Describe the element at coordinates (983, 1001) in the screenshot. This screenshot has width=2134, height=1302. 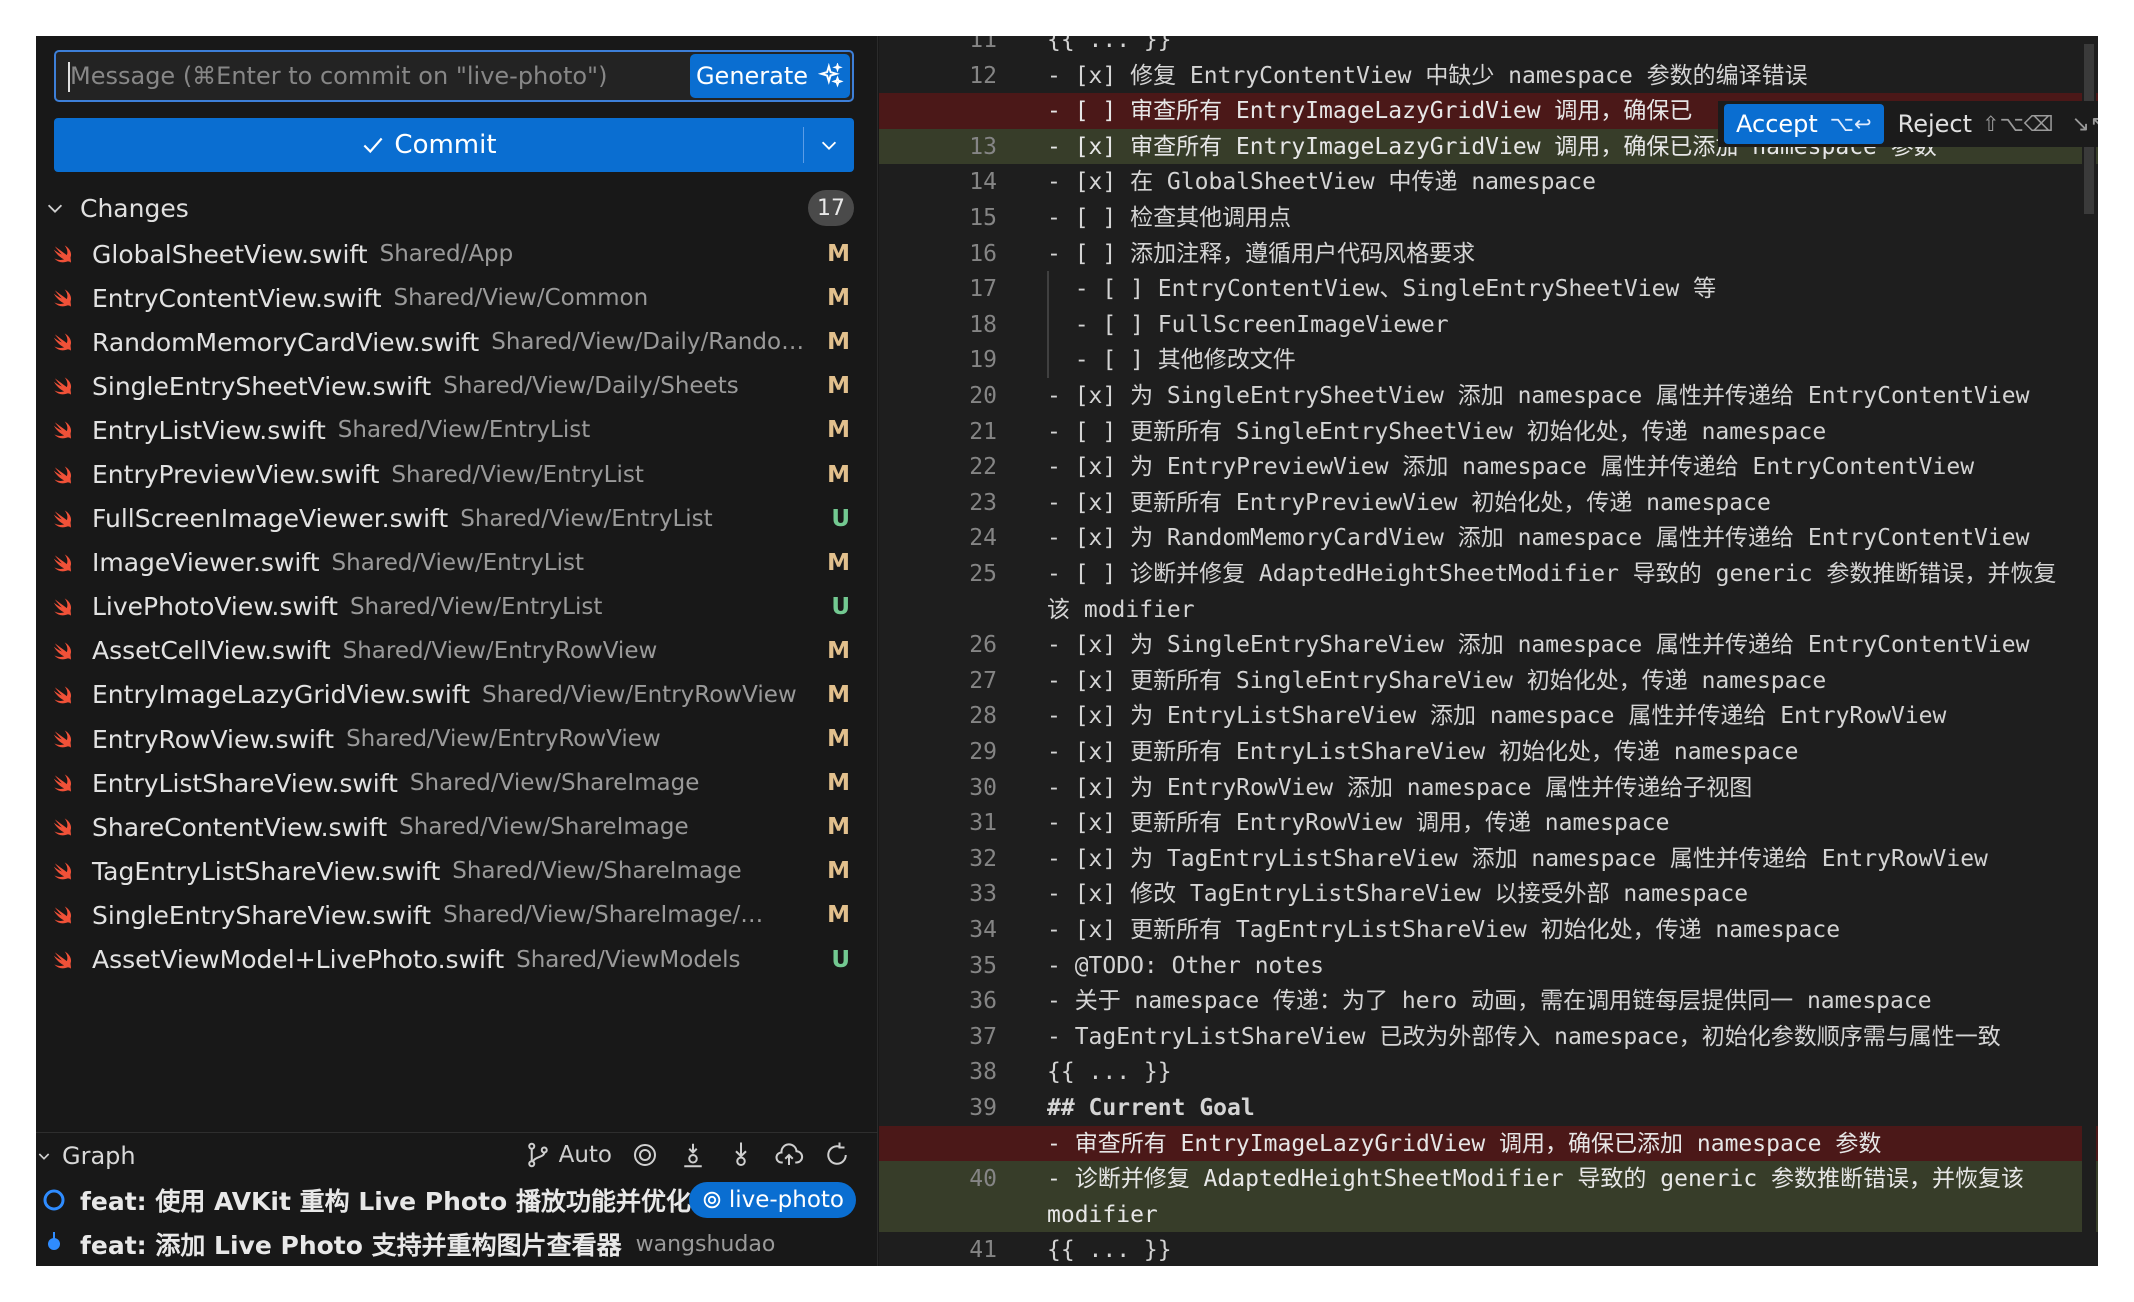
I see `line-number: 36` at that location.